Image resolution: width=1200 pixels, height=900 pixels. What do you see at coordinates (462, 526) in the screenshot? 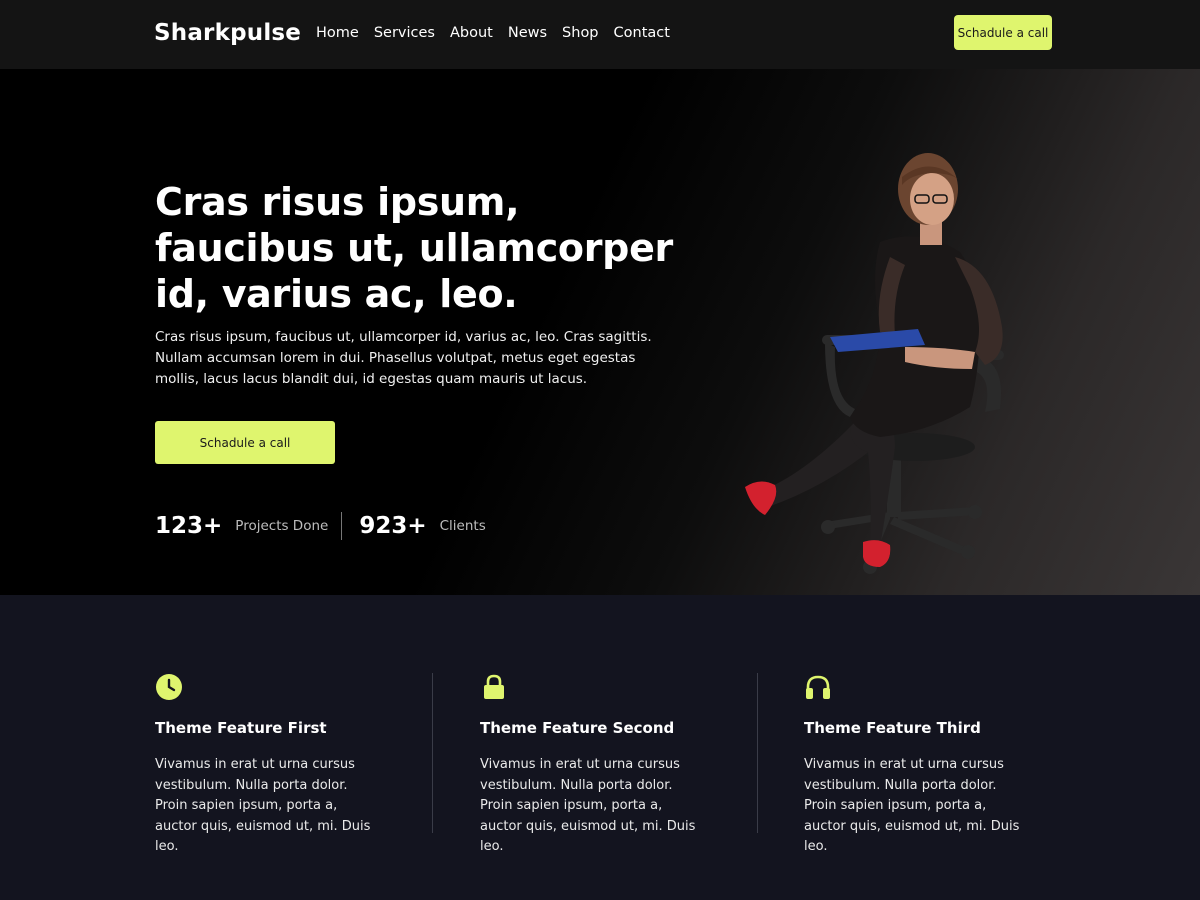
I see `stat-label: Clients` at bounding box center [462, 526].